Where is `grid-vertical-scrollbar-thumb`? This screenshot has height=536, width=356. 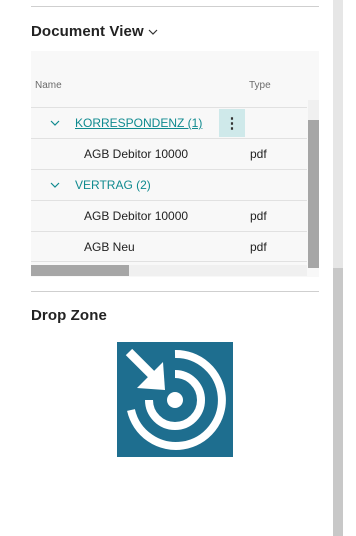 grid-vertical-scrollbar-thumb is located at coordinates (313, 194).